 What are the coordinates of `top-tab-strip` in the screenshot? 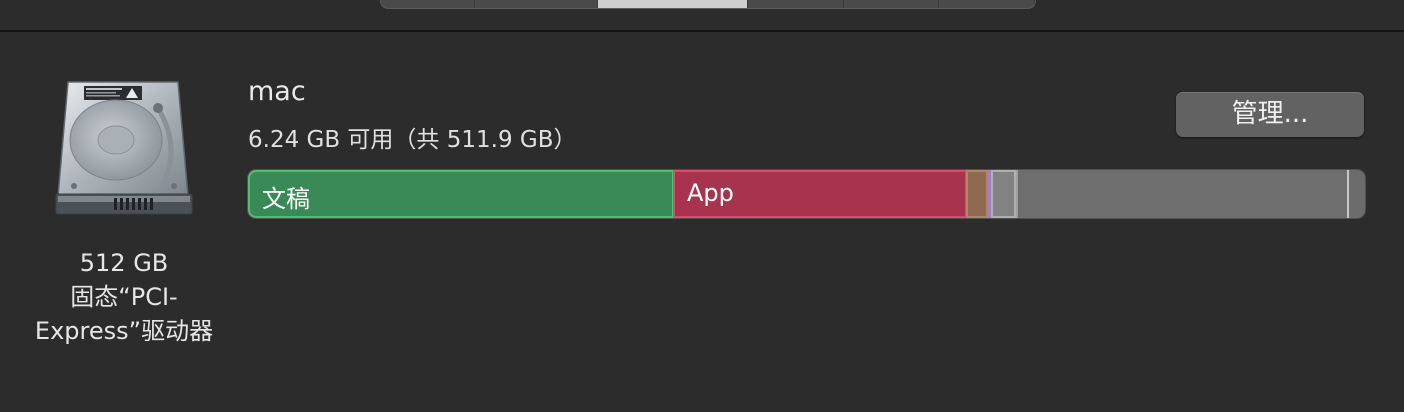 It's located at (708, 4).